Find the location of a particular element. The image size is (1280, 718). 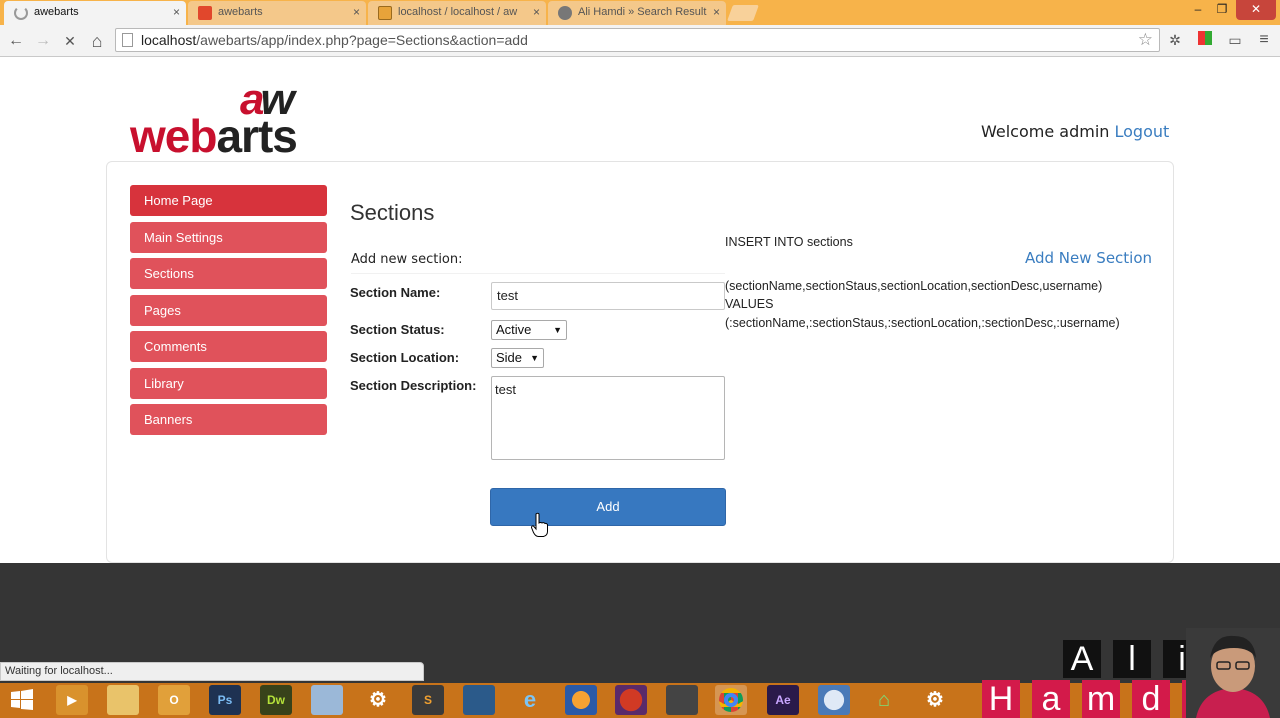

after-effects-icon: Ae is located at coordinates (783, 700).